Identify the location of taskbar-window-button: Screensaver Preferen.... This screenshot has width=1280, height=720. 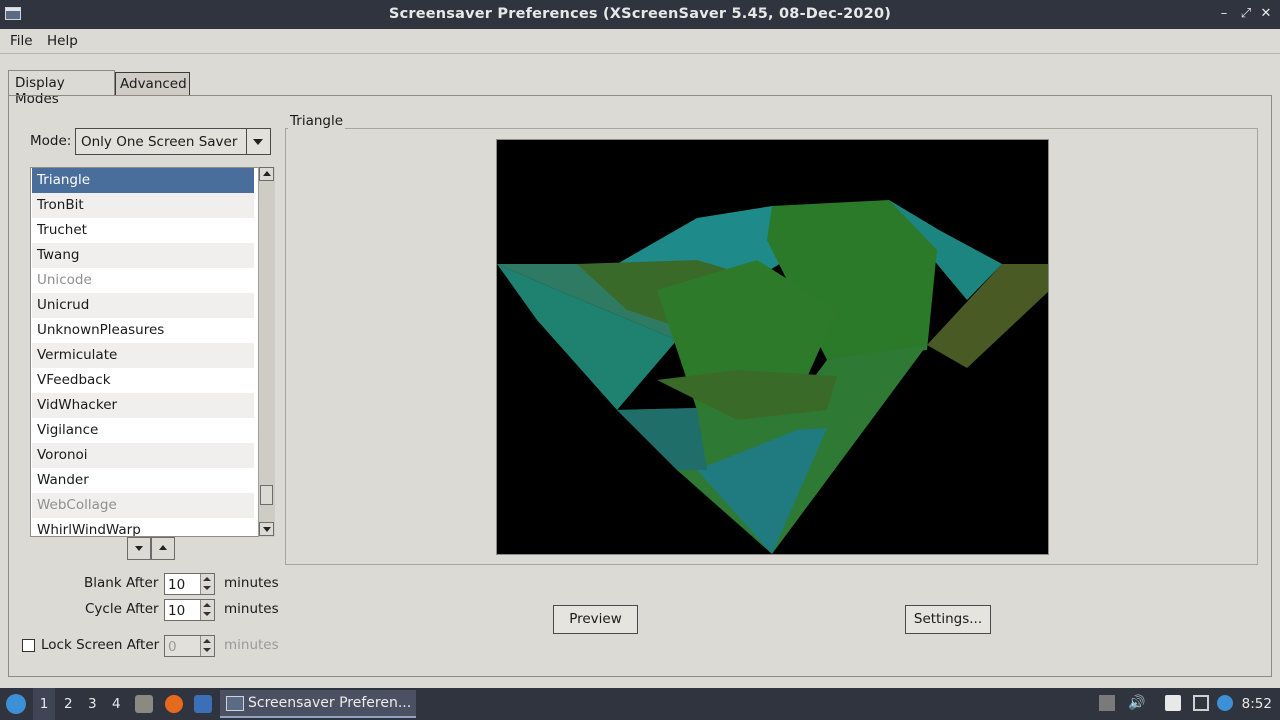
(318, 704).